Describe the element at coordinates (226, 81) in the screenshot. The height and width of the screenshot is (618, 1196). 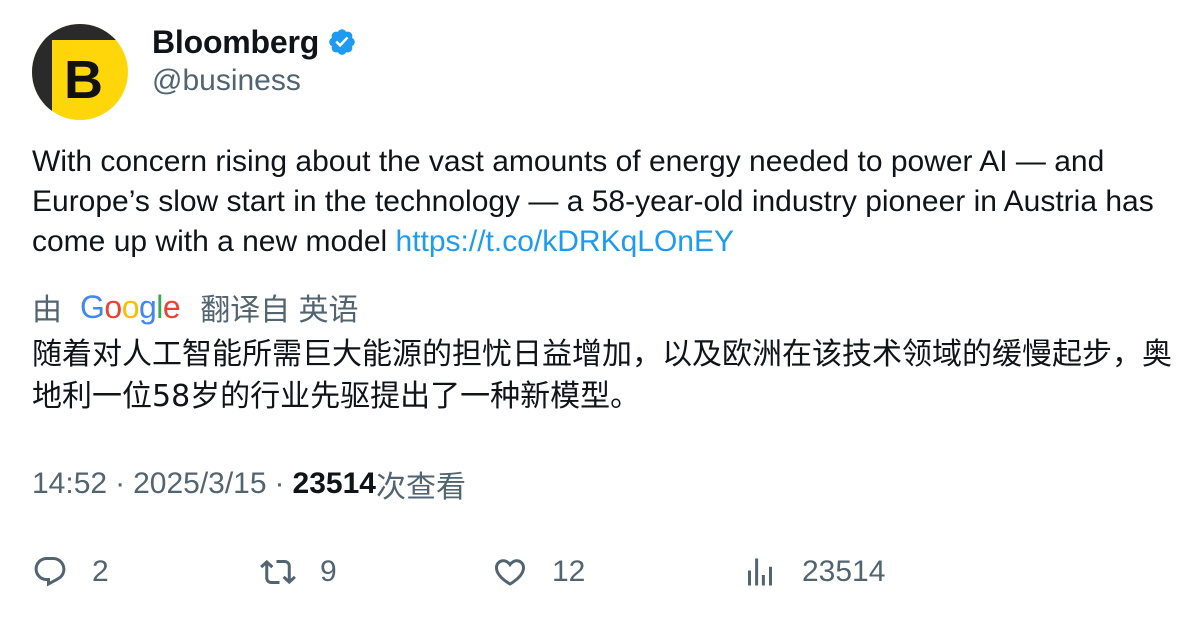
I see `author-handle: @business` at that location.